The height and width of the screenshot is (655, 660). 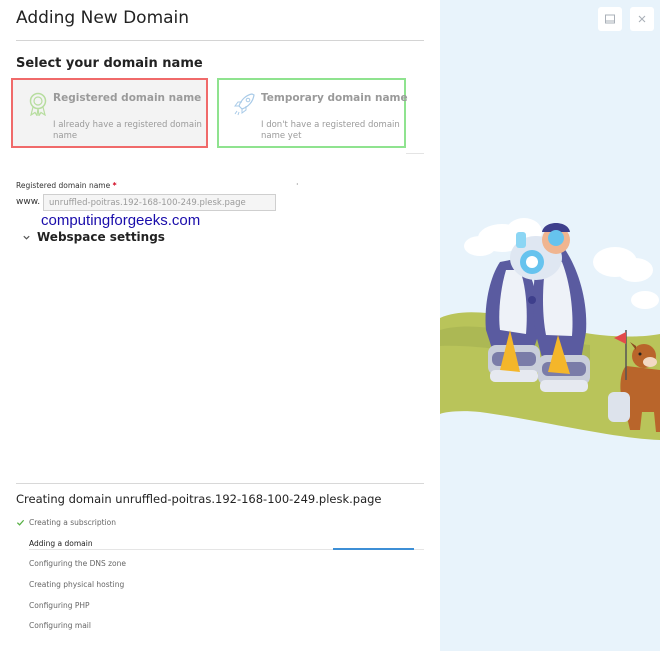 I want to click on watermark-text: computingforgeeks.com, so click(x=121, y=220).